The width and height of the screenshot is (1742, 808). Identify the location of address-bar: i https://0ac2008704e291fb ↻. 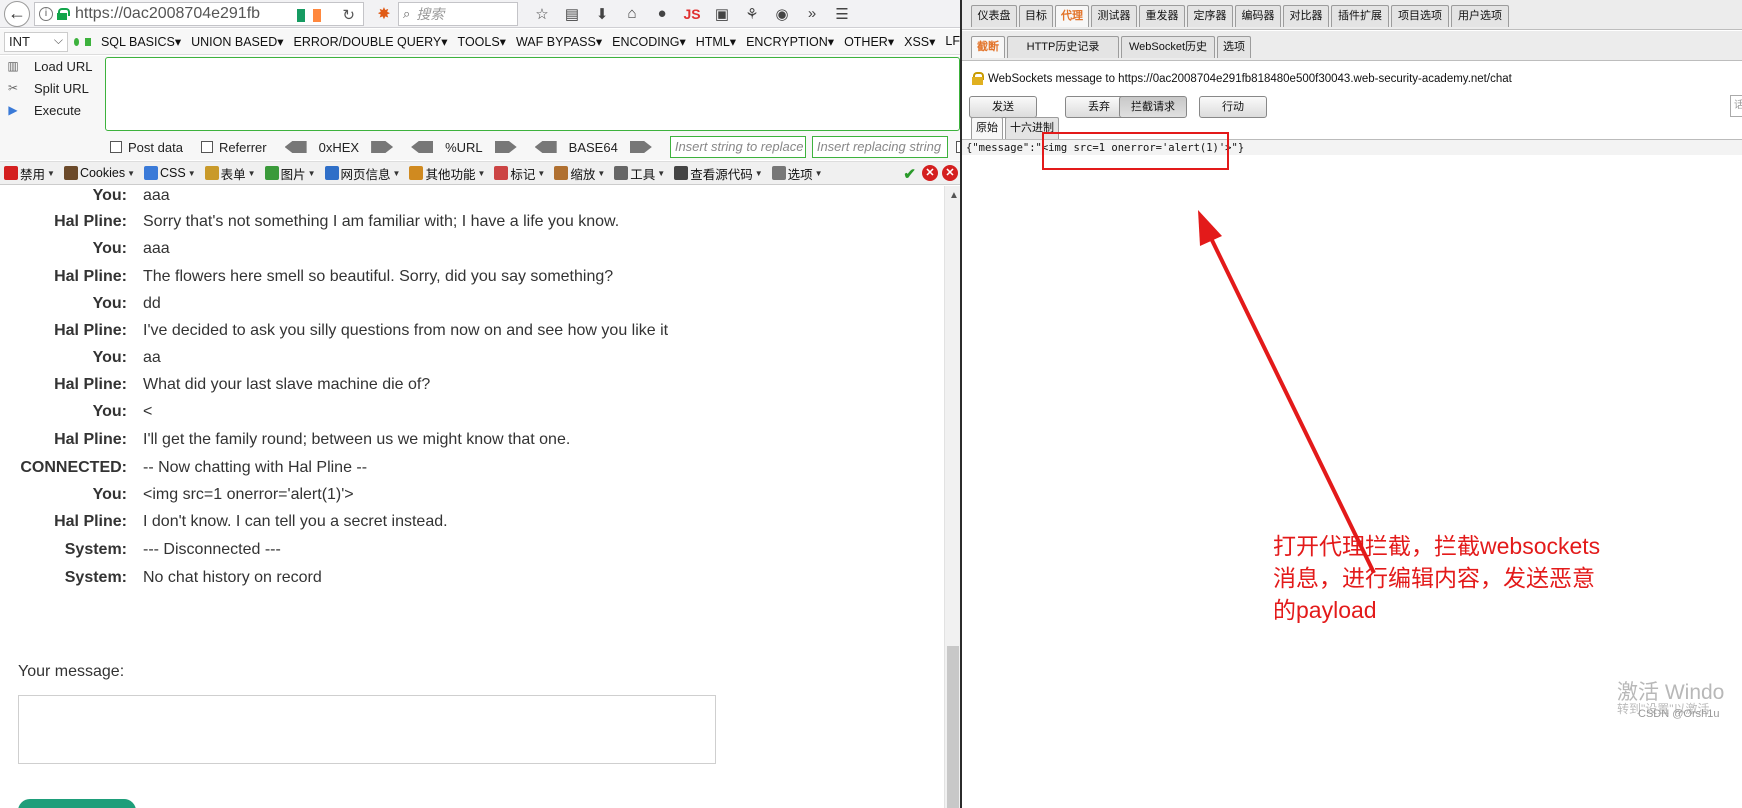
(199, 13).